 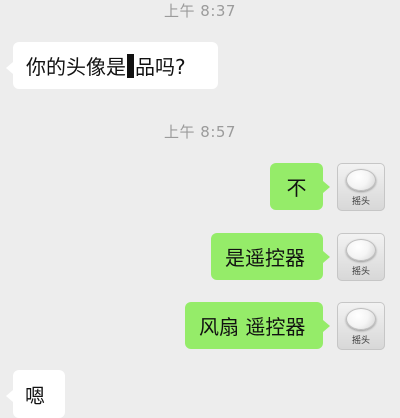 I want to click on message-text: 风扇 遥控器, so click(x=252, y=327).